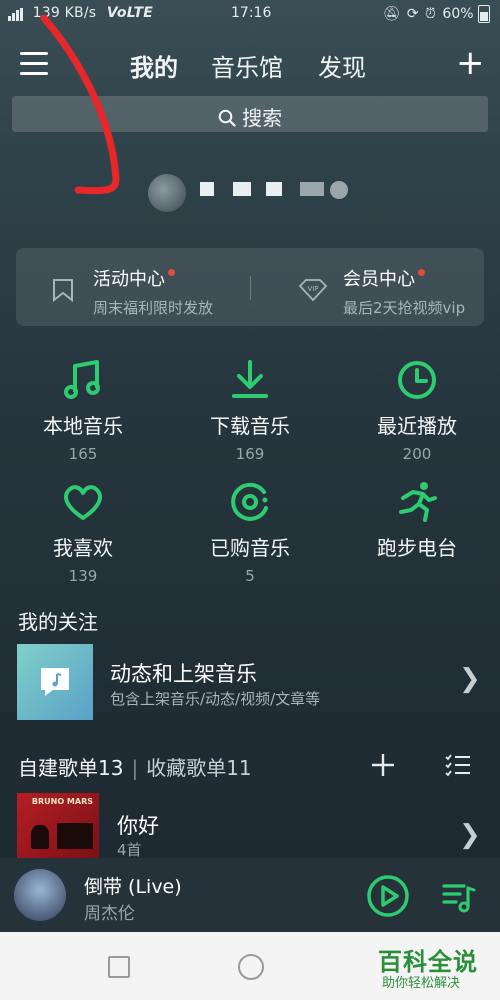 This screenshot has height=1000, width=500. I want to click on running-icon, so click(418, 502).